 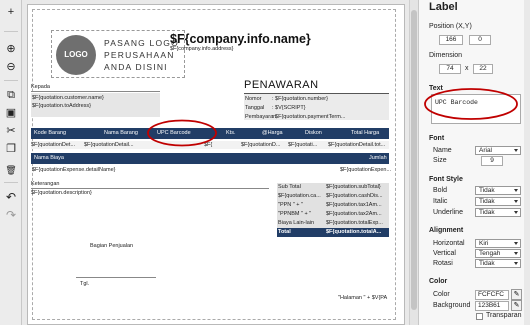 I want to click on signature-label: Bagian Penjualan, so click(x=111, y=246).